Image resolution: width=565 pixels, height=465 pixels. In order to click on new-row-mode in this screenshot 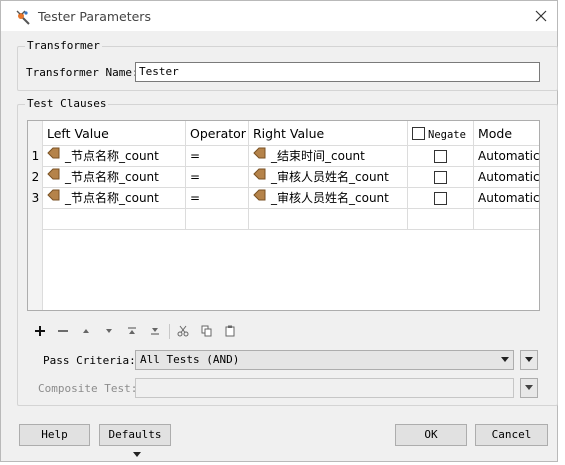, I will do `click(506, 219)`.